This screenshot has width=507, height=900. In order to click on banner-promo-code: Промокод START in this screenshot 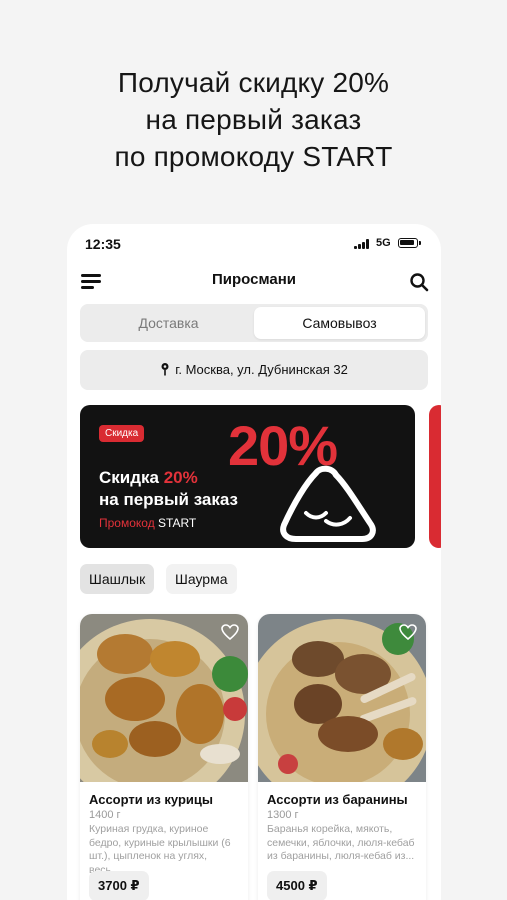, I will do `click(148, 523)`.